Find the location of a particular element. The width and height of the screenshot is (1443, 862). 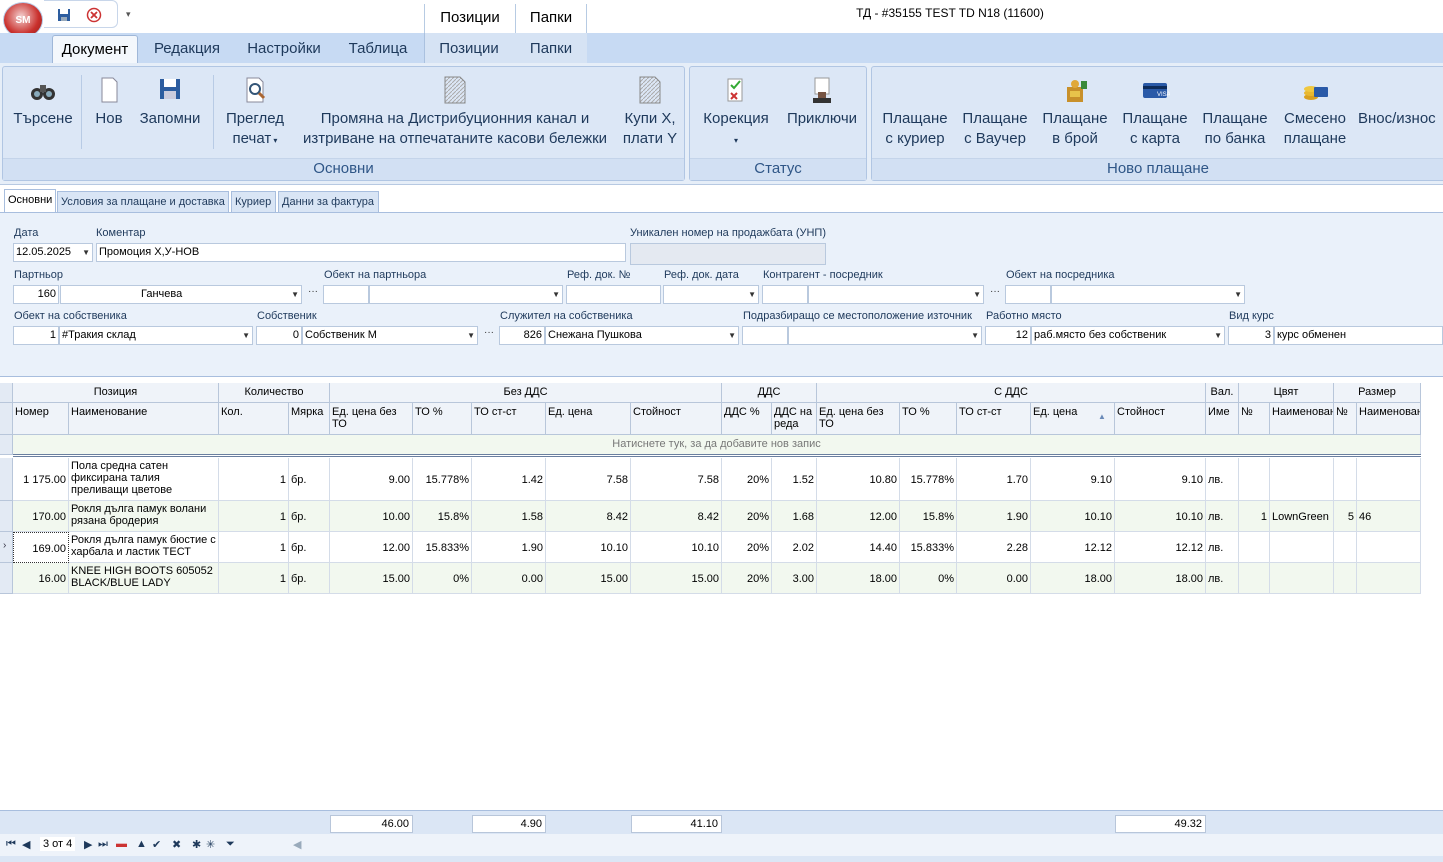

cell-value2: 18.00 is located at coordinates (1160, 578).